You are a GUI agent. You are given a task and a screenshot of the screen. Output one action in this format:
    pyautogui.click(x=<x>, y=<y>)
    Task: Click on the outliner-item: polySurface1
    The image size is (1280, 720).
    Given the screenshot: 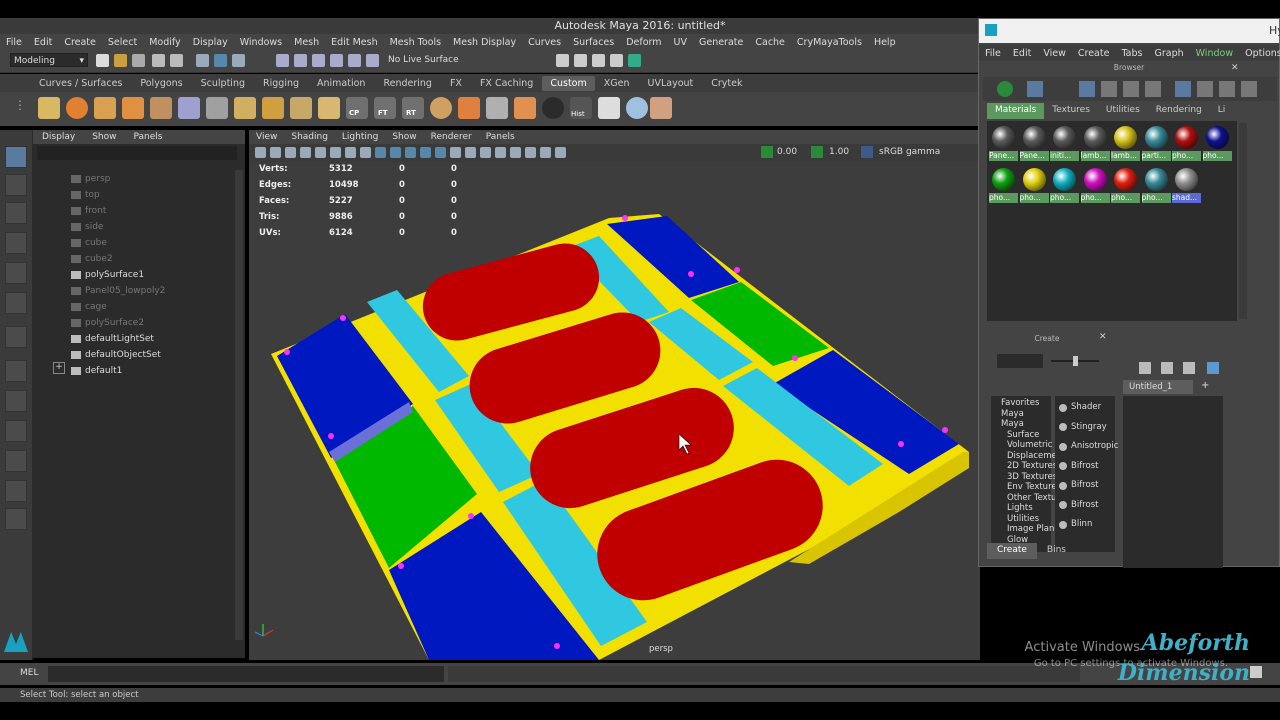 What is the action you would take?
    pyautogui.click(x=107, y=275)
    